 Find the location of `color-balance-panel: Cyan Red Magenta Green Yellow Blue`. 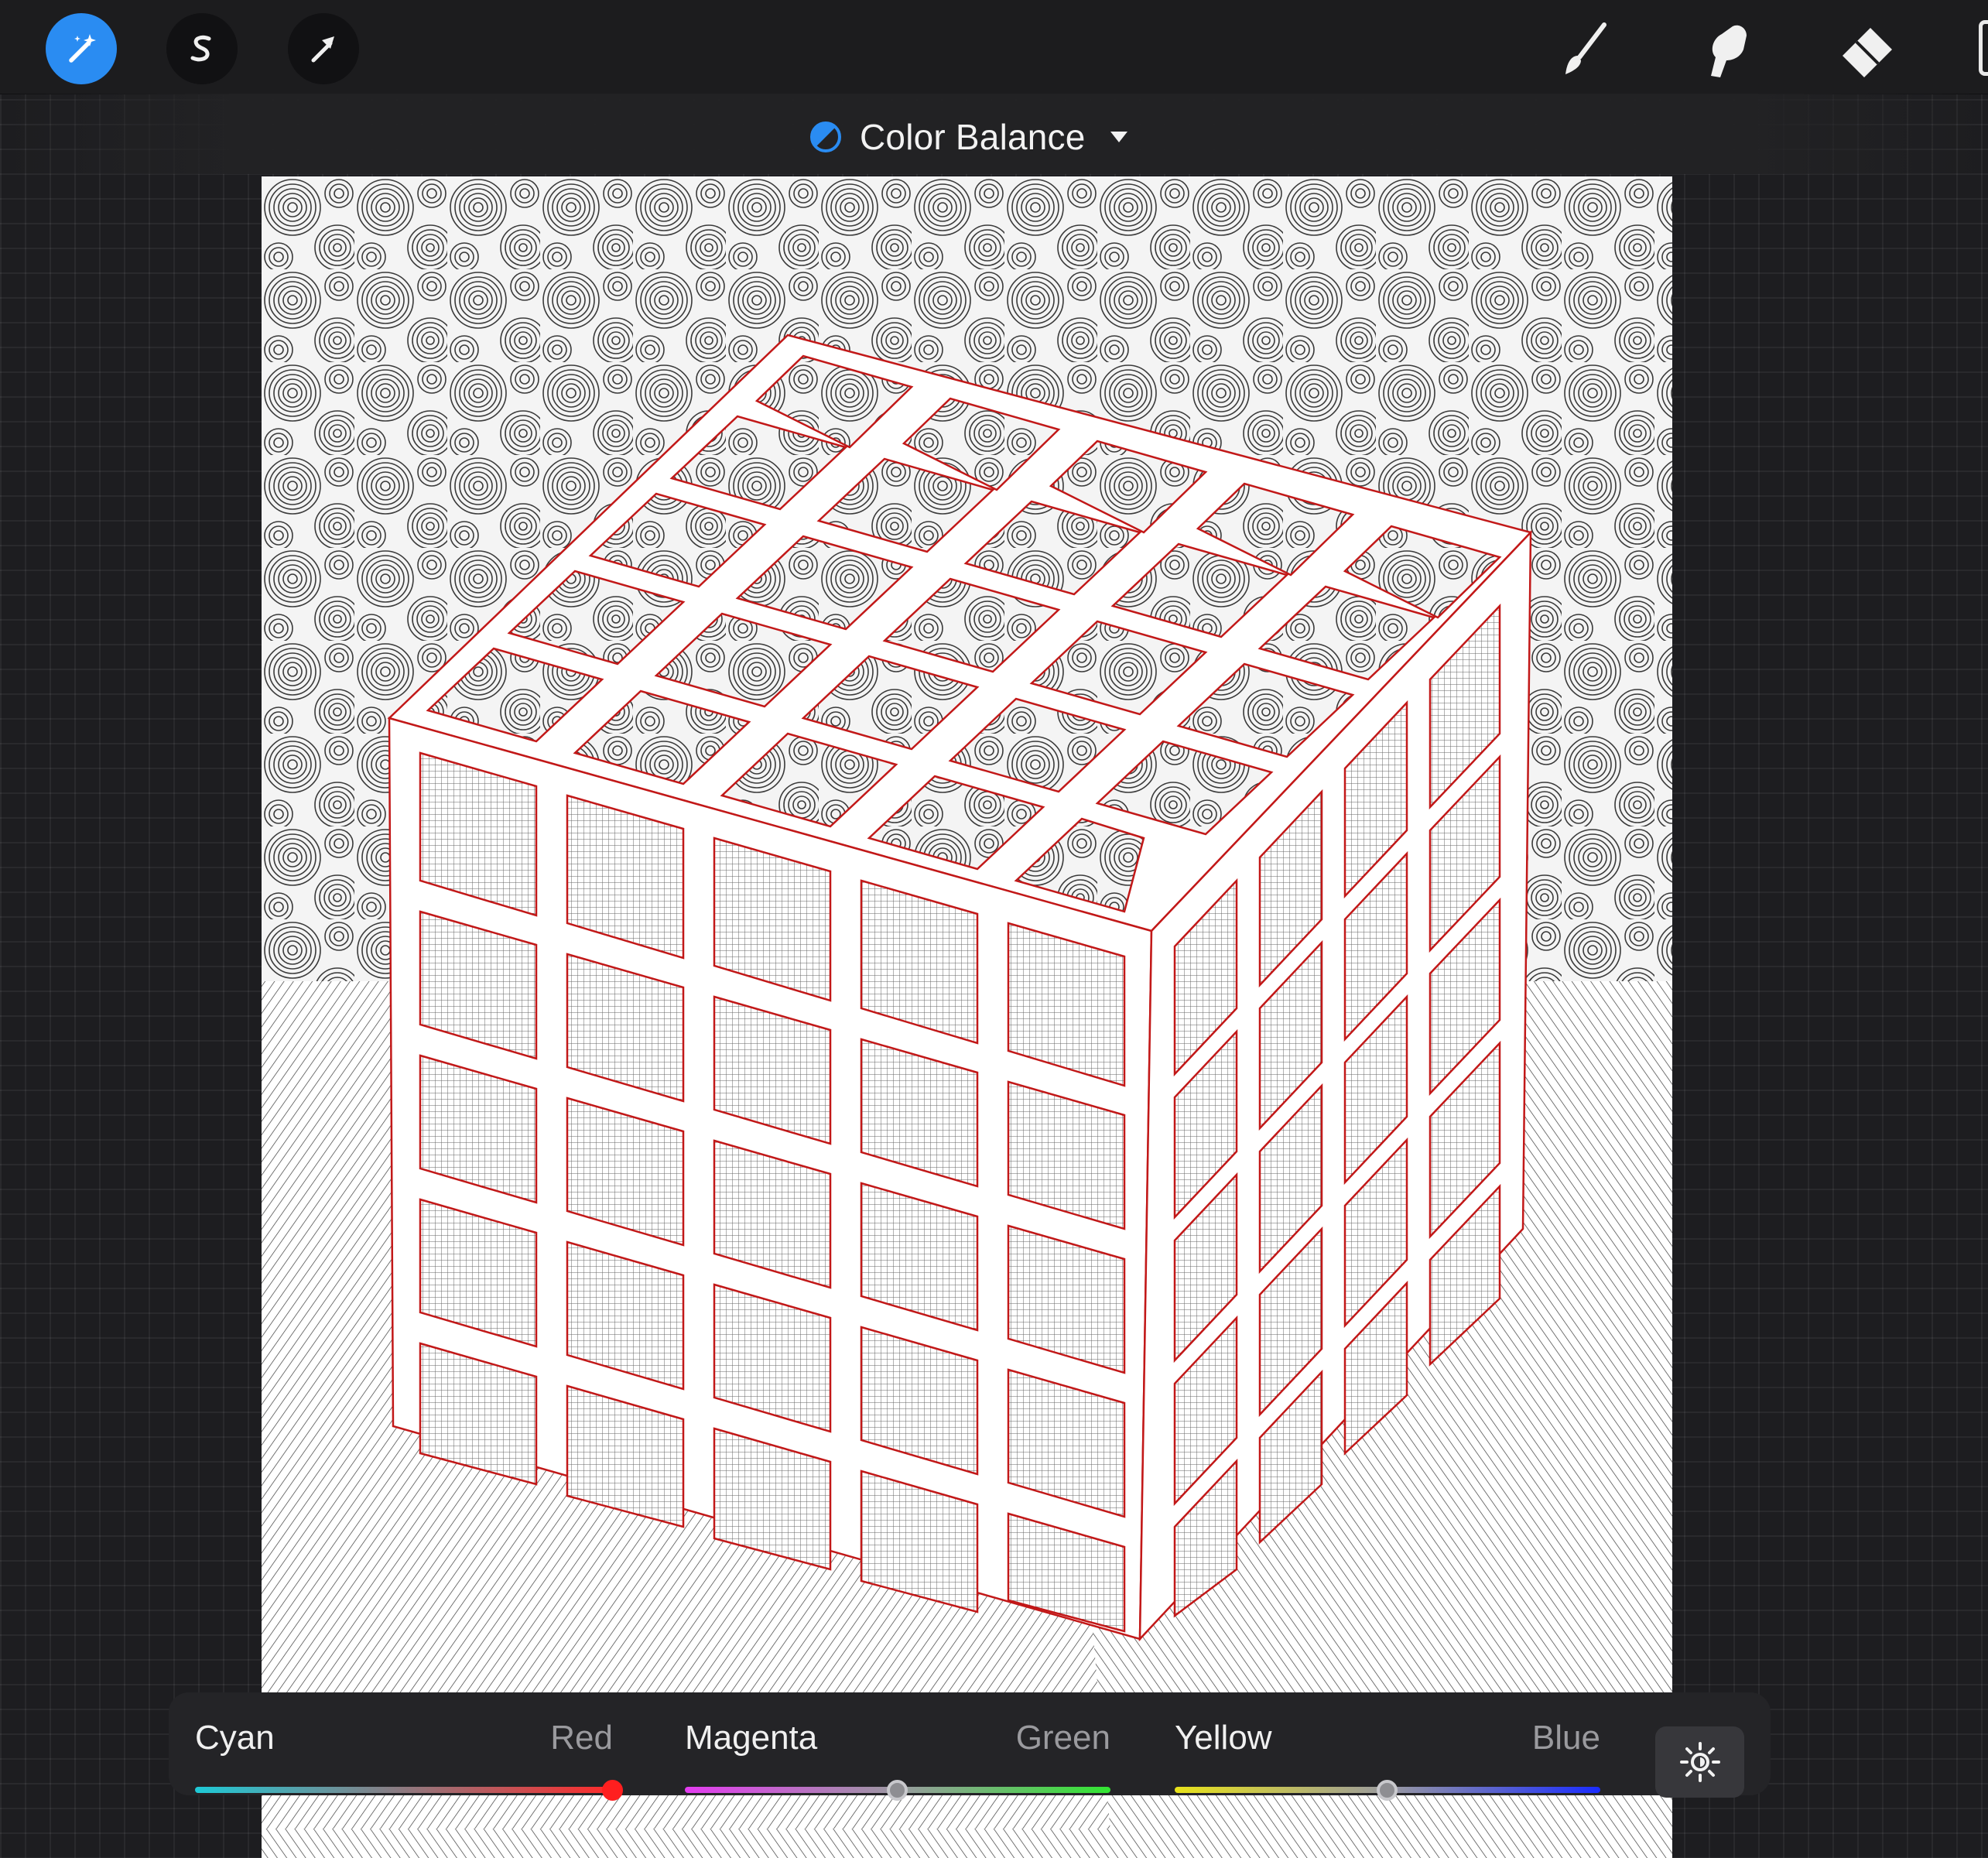

color-balance-panel: Cyan Red Magenta Green Yellow Blue is located at coordinates (970, 1746).